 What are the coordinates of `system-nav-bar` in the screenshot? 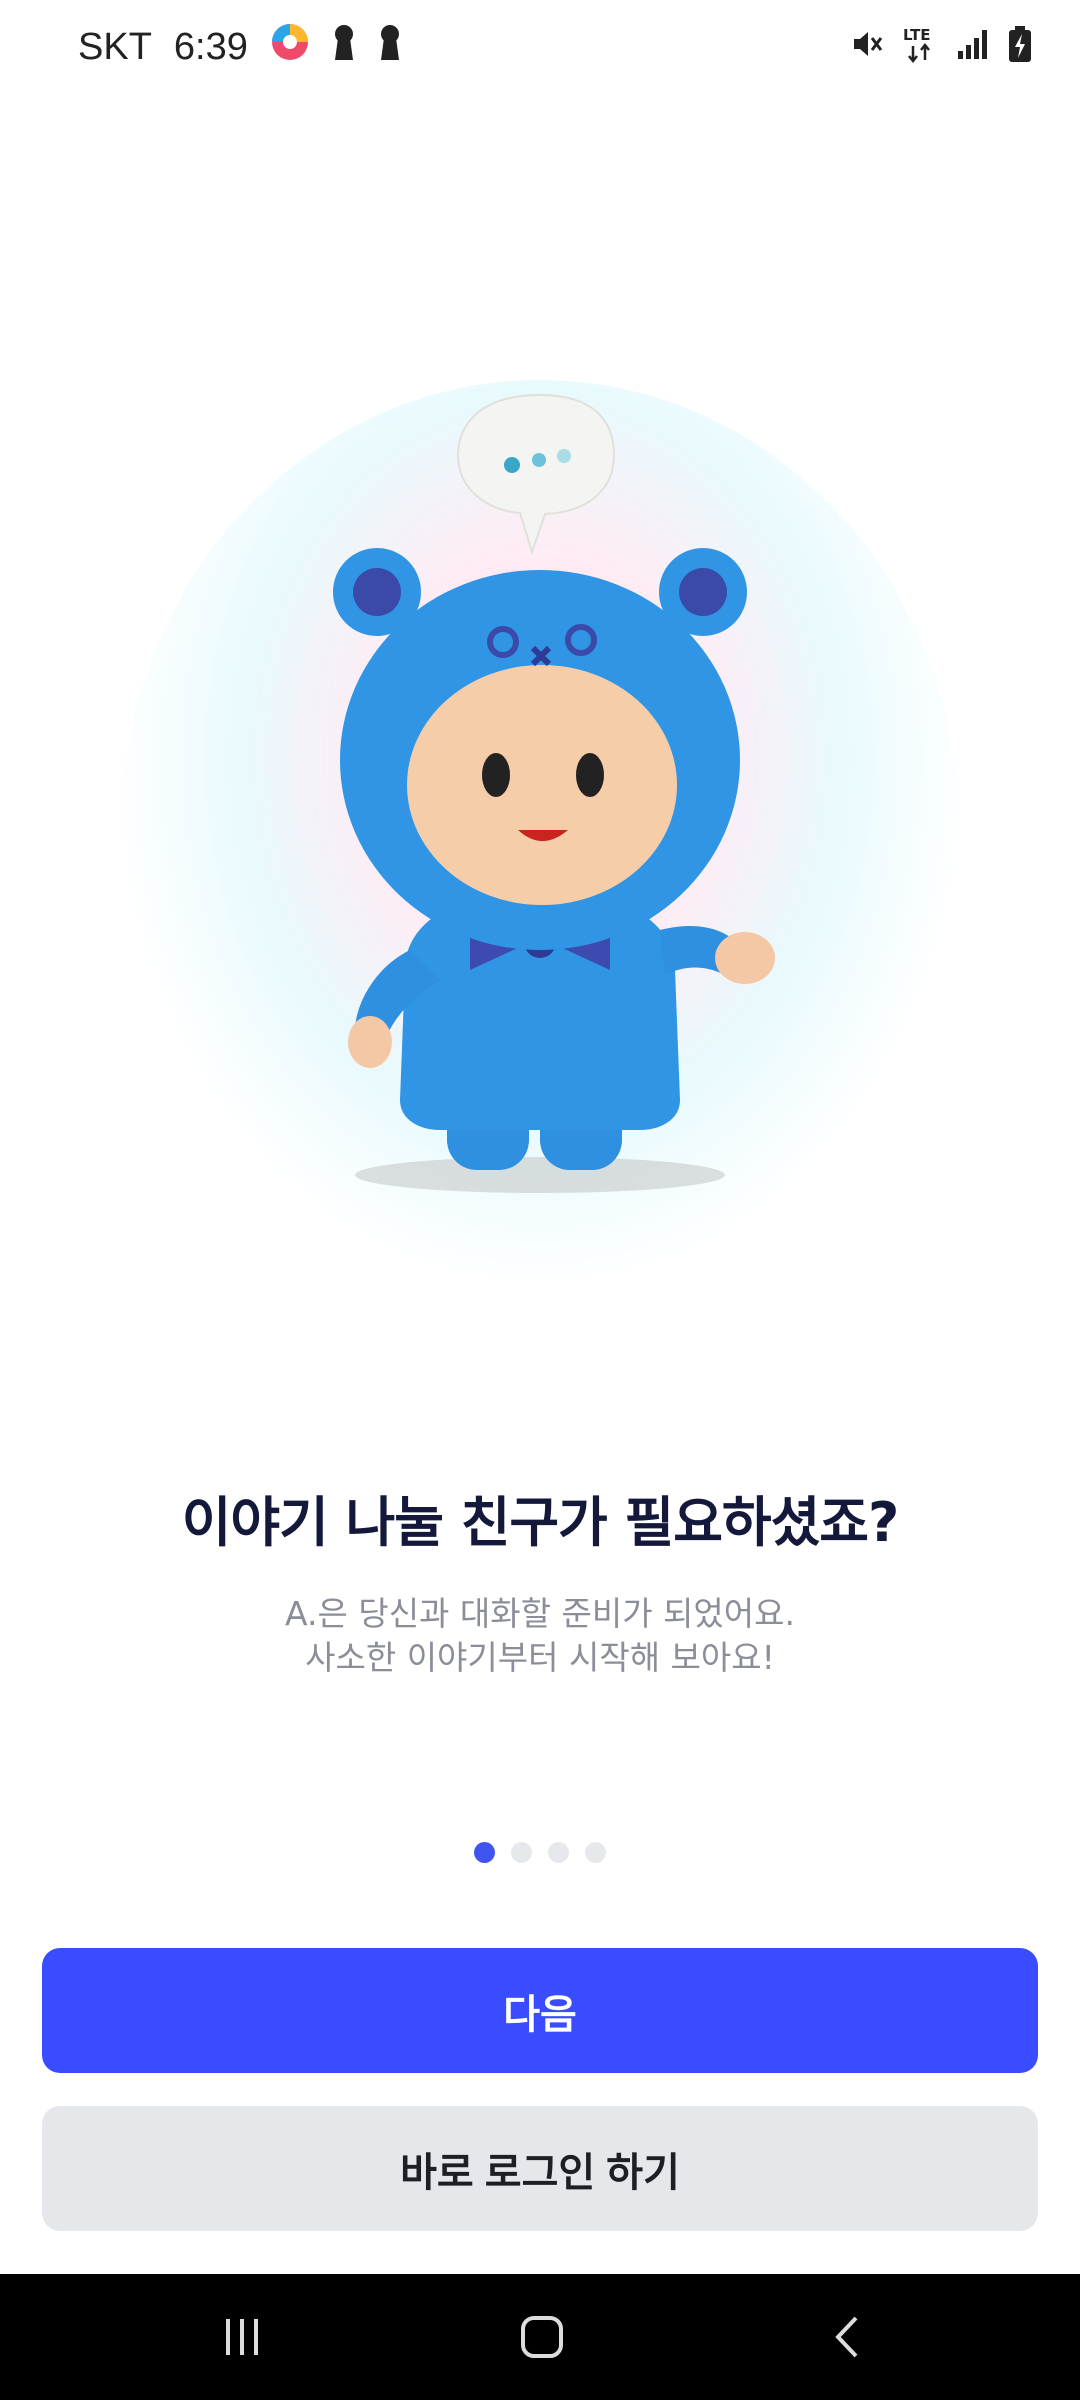 It's located at (540, 2337).